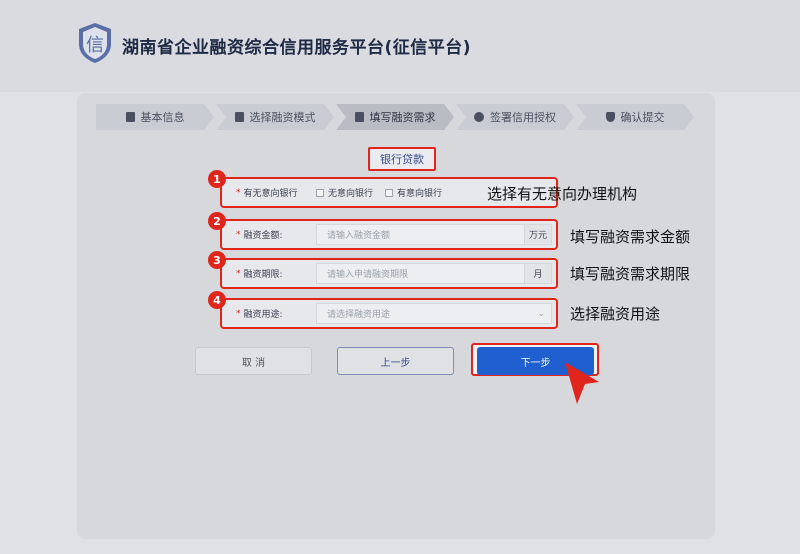 This screenshot has width=800, height=554. I want to click on term-input: 请输入申请融资期限, so click(420, 273).